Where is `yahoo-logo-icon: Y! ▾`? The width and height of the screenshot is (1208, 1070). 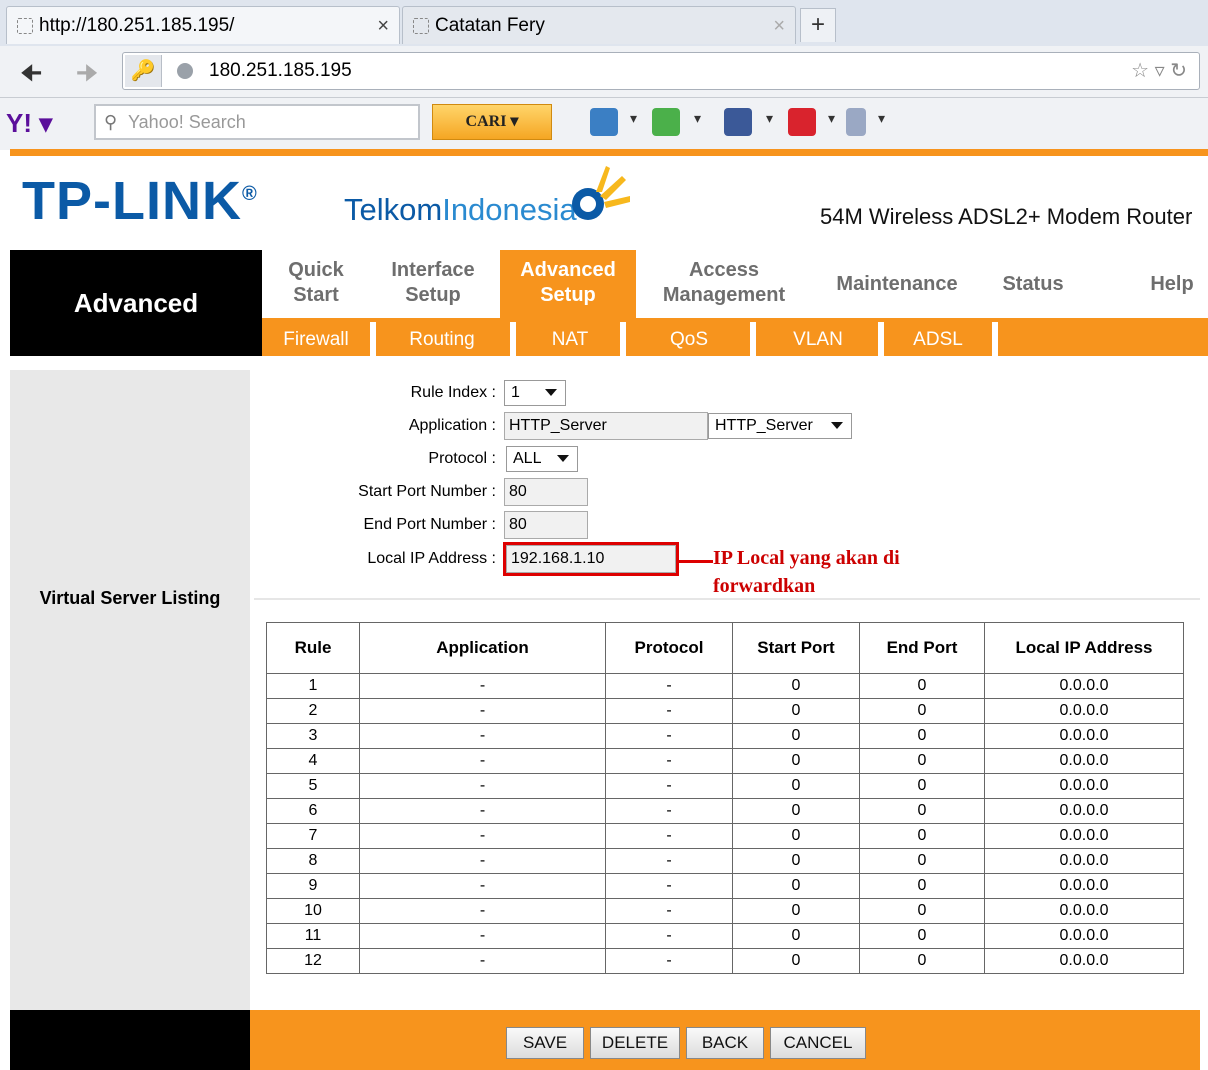 yahoo-logo-icon: Y! ▾ is located at coordinates (29, 123).